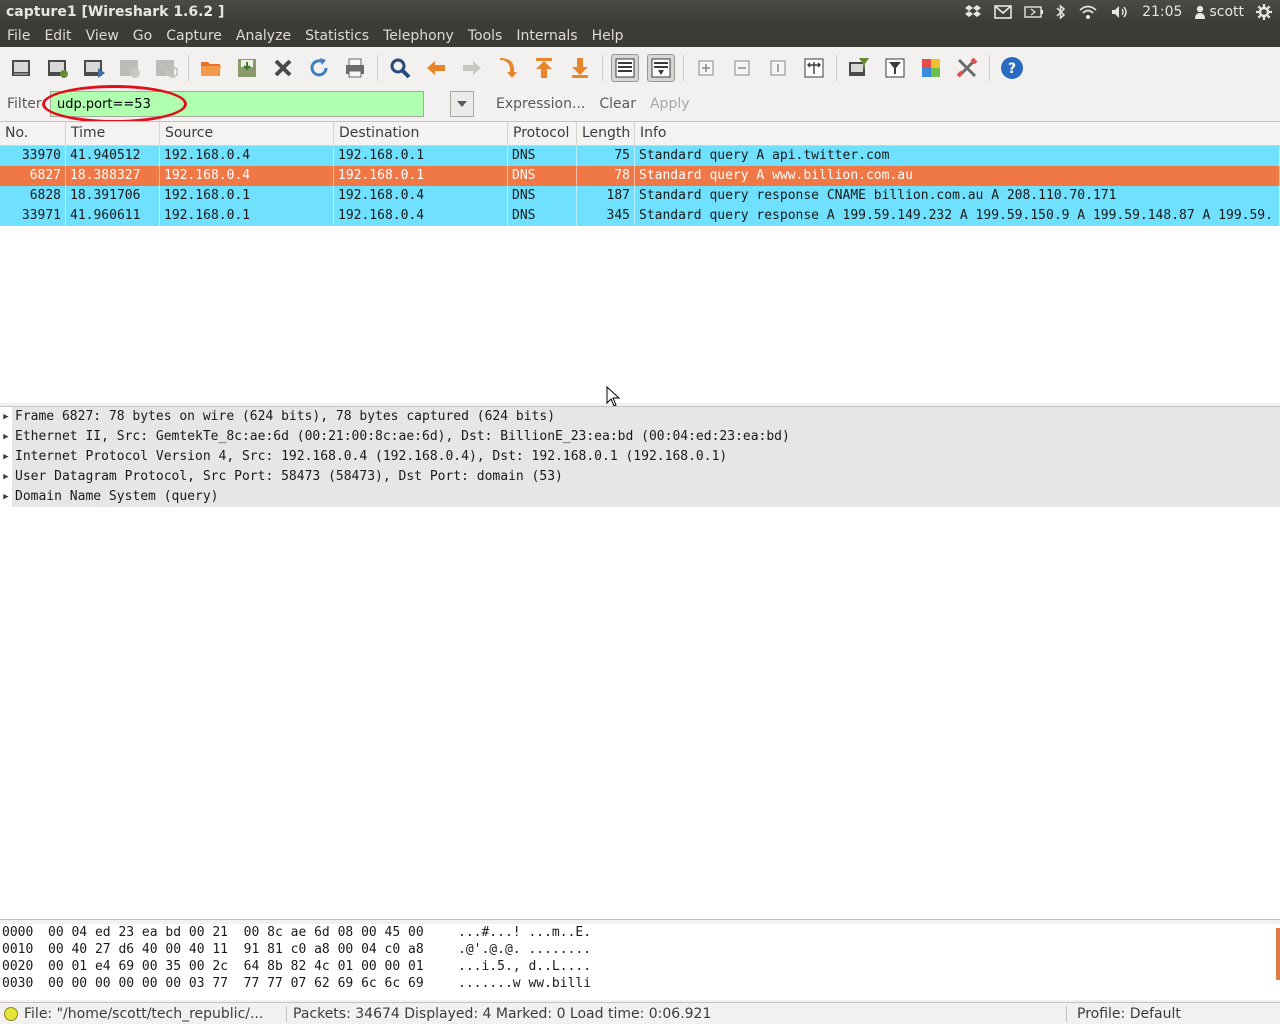 The image size is (1280, 1024). I want to click on column-header-info: Info, so click(957, 133).